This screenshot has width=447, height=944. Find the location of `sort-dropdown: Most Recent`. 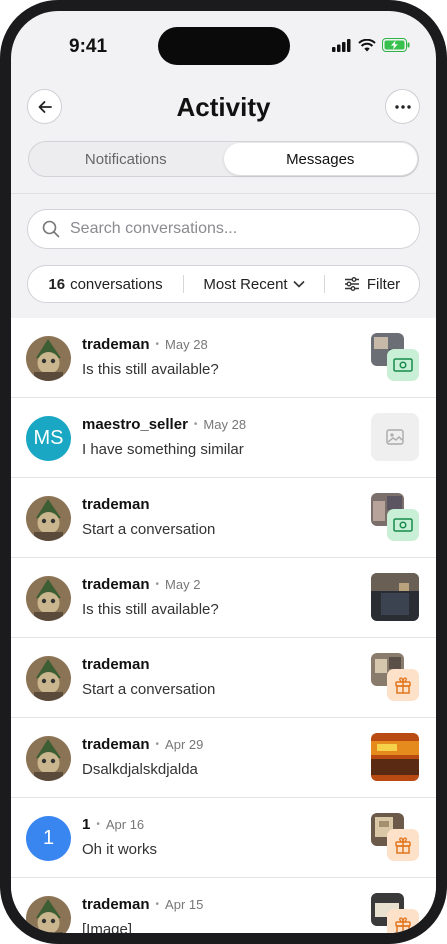

sort-dropdown: Most Recent is located at coordinates (254, 284).